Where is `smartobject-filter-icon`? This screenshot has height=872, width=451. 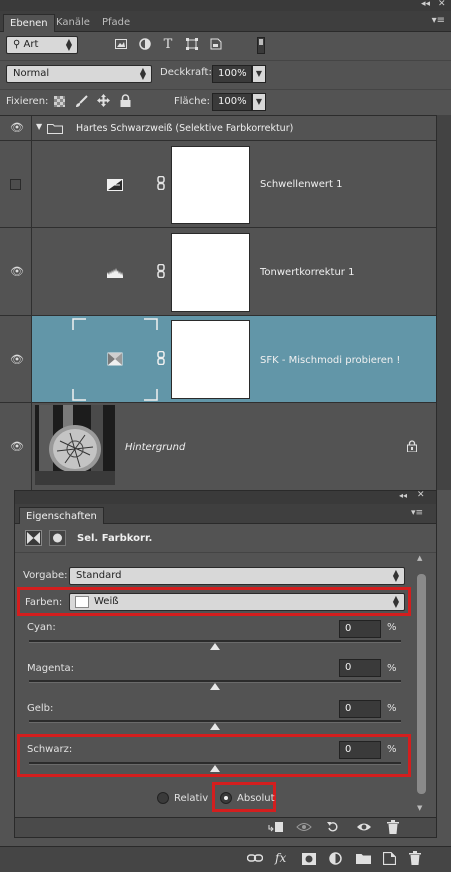
smartobject-filter-icon is located at coordinates (216, 46).